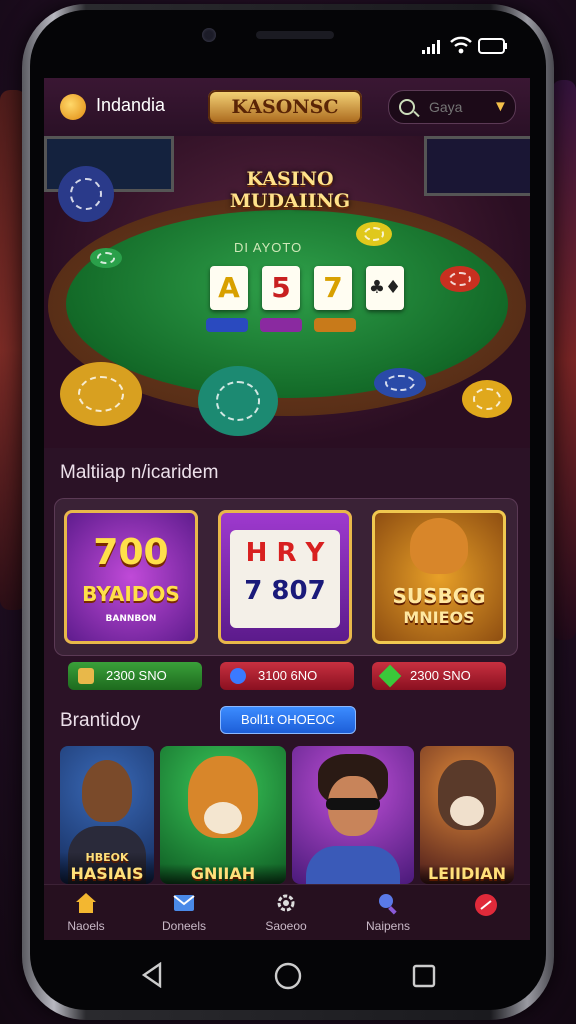 This screenshot has height=1024, width=576. What do you see at coordinates (139, 472) in the screenshot?
I see `section-title-slots: Maltiiap n/icaridem` at bounding box center [139, 472].